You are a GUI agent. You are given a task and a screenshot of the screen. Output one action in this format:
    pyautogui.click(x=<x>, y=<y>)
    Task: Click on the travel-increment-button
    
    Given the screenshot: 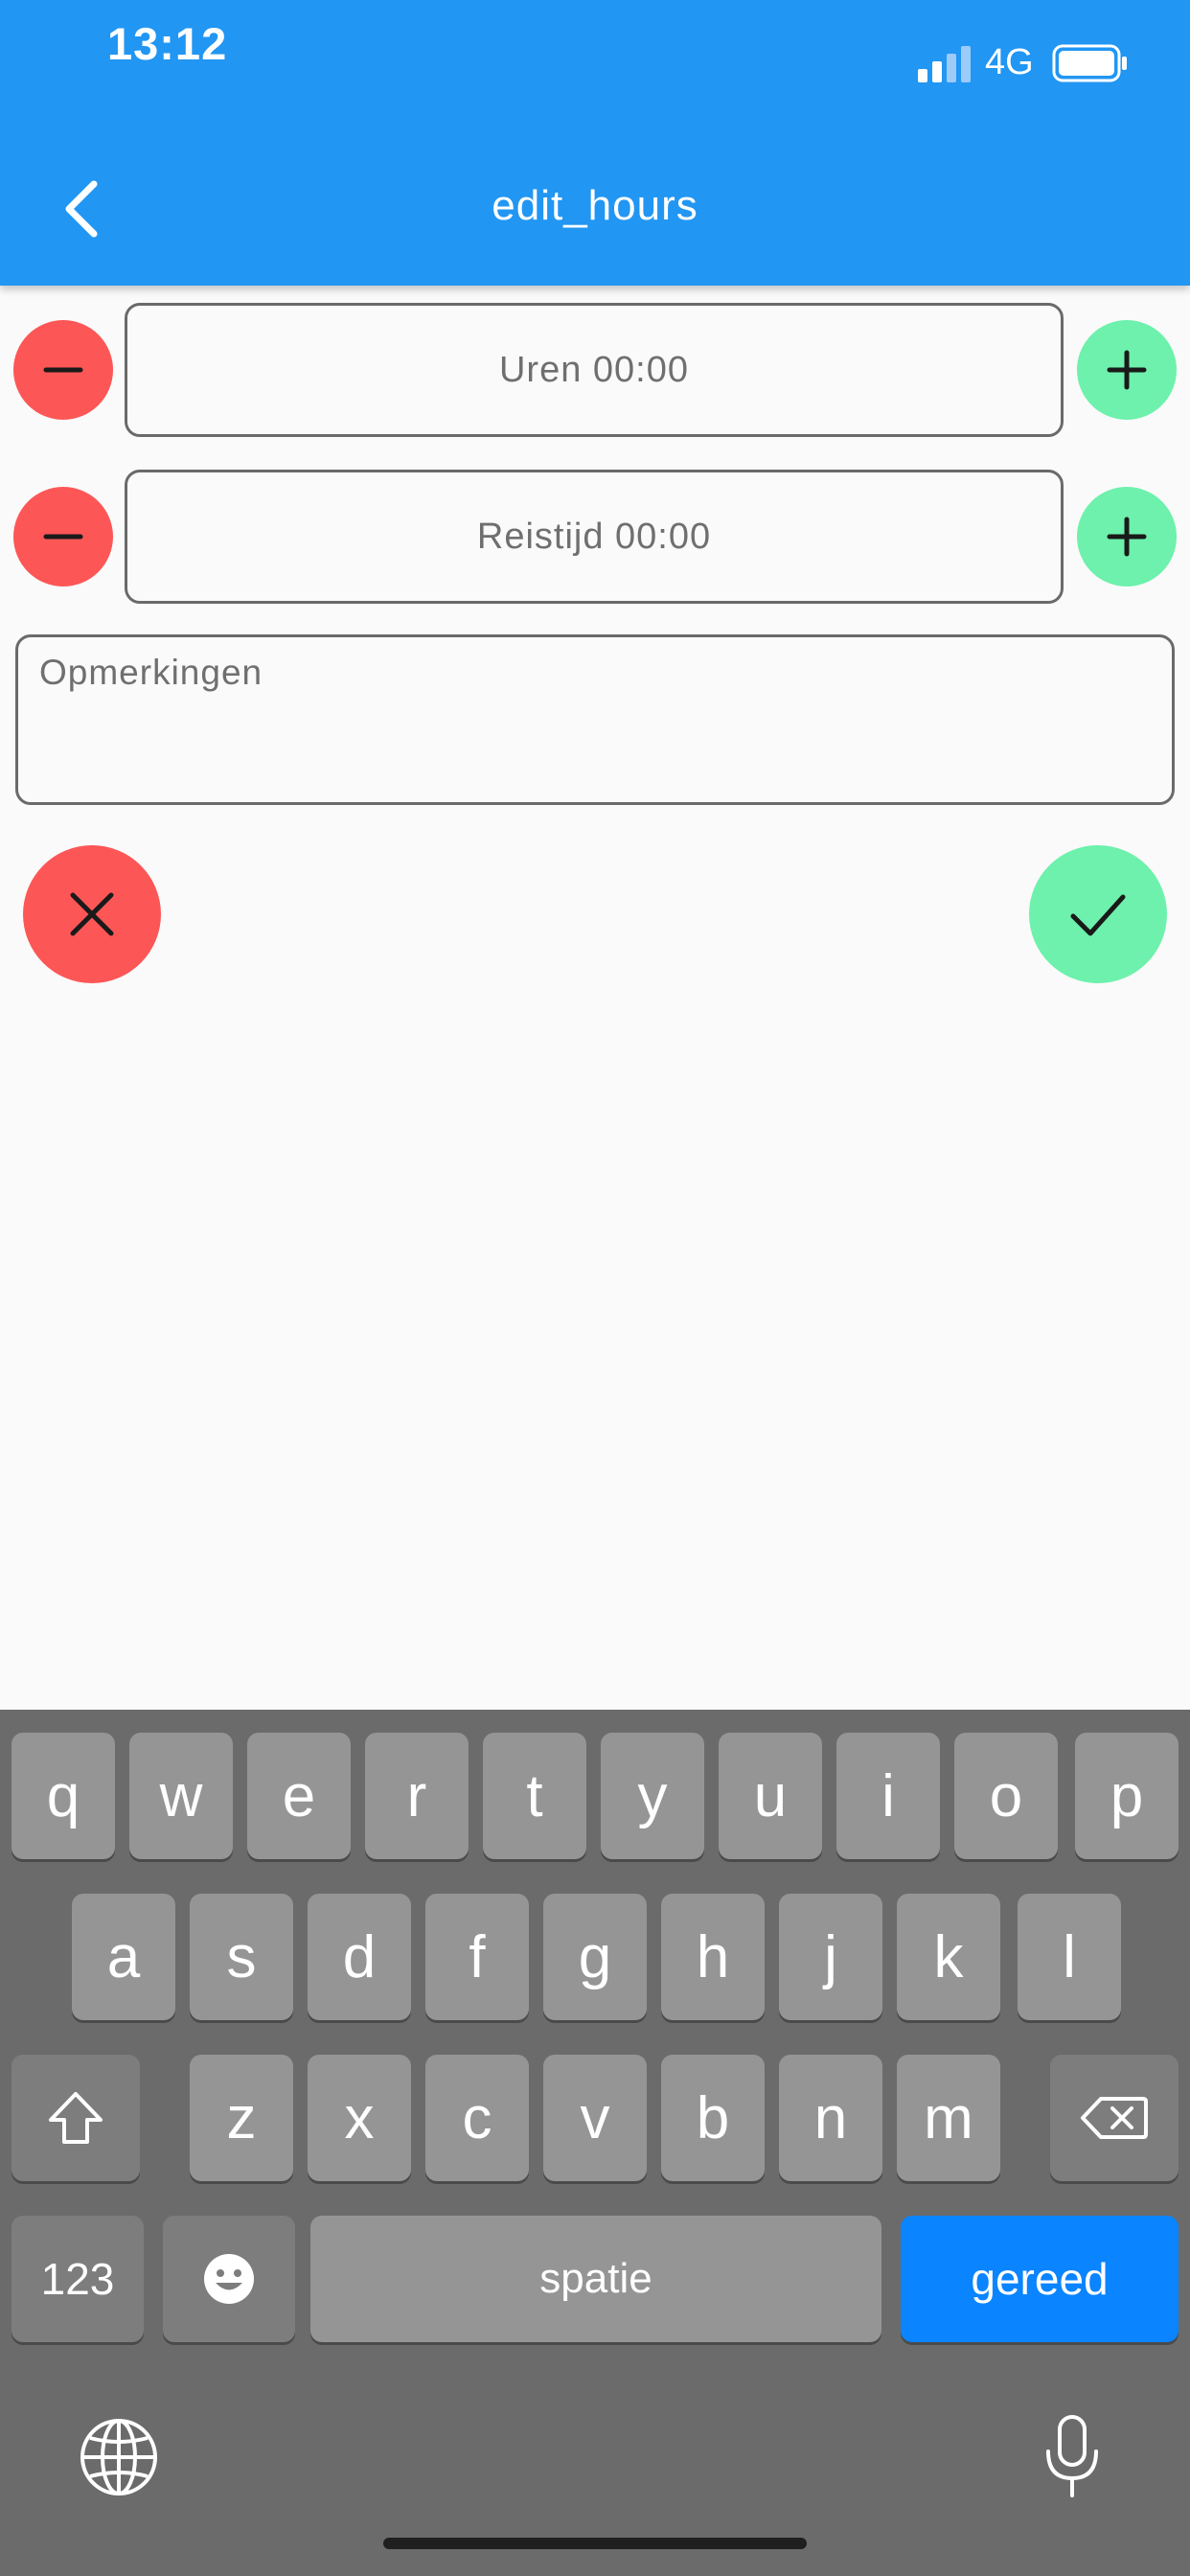 What is the action you would take?
    pyautogui.click(x=1127, y=536)
    